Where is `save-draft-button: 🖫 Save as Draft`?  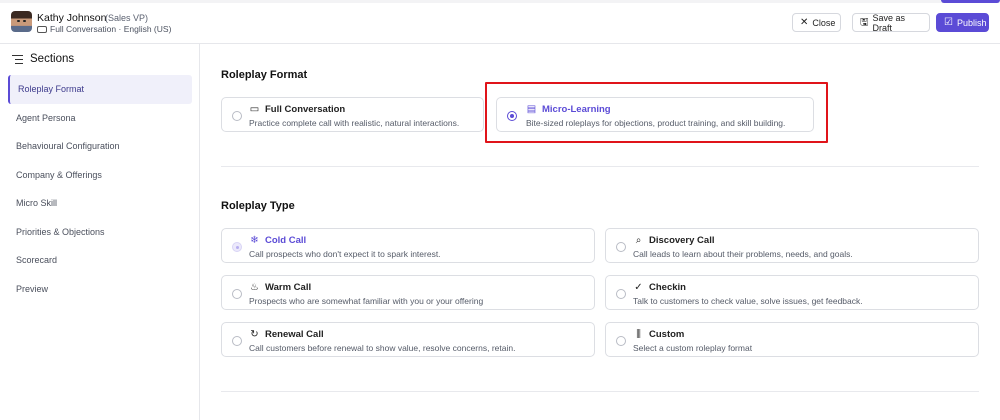
save-draft-button: 🖫 Save as Draft is located at coordinates (891, 22).